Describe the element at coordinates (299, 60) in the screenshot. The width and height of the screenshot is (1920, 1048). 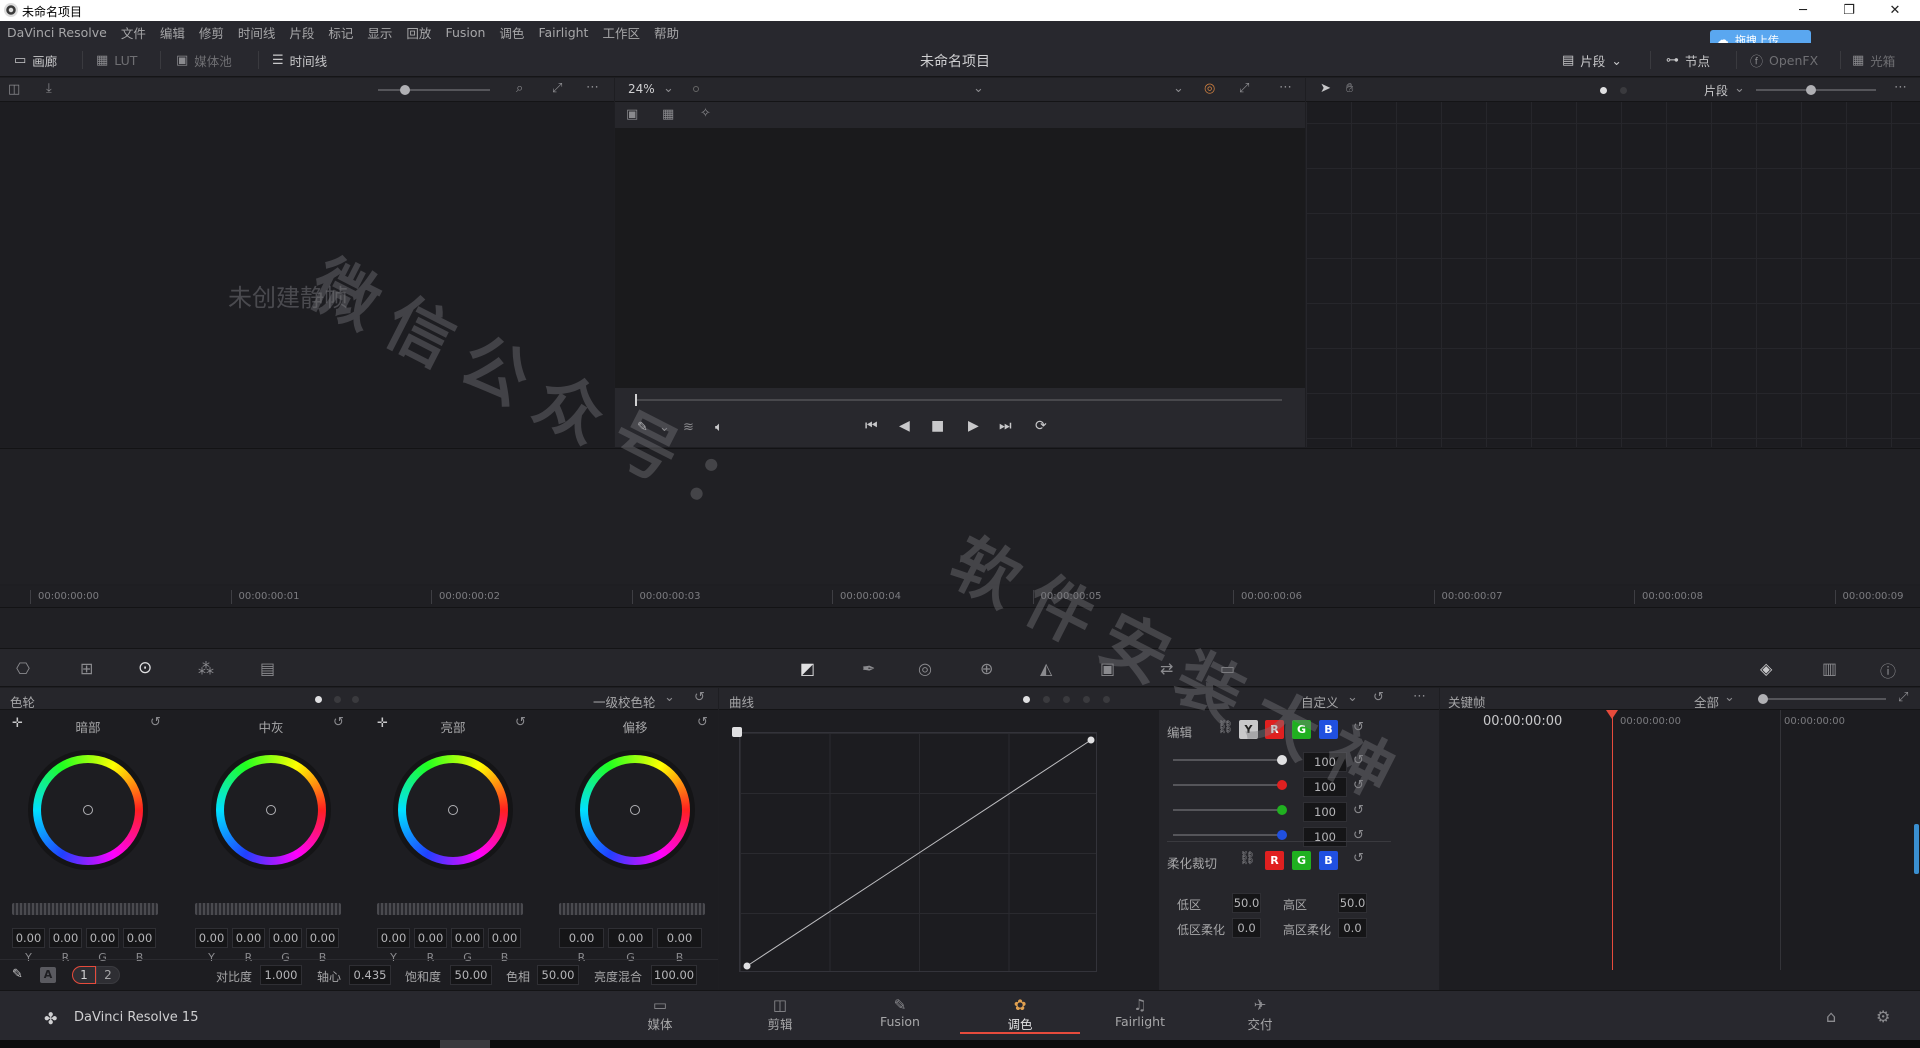
I see `timeline-button: ☰ 时间线` at that location.